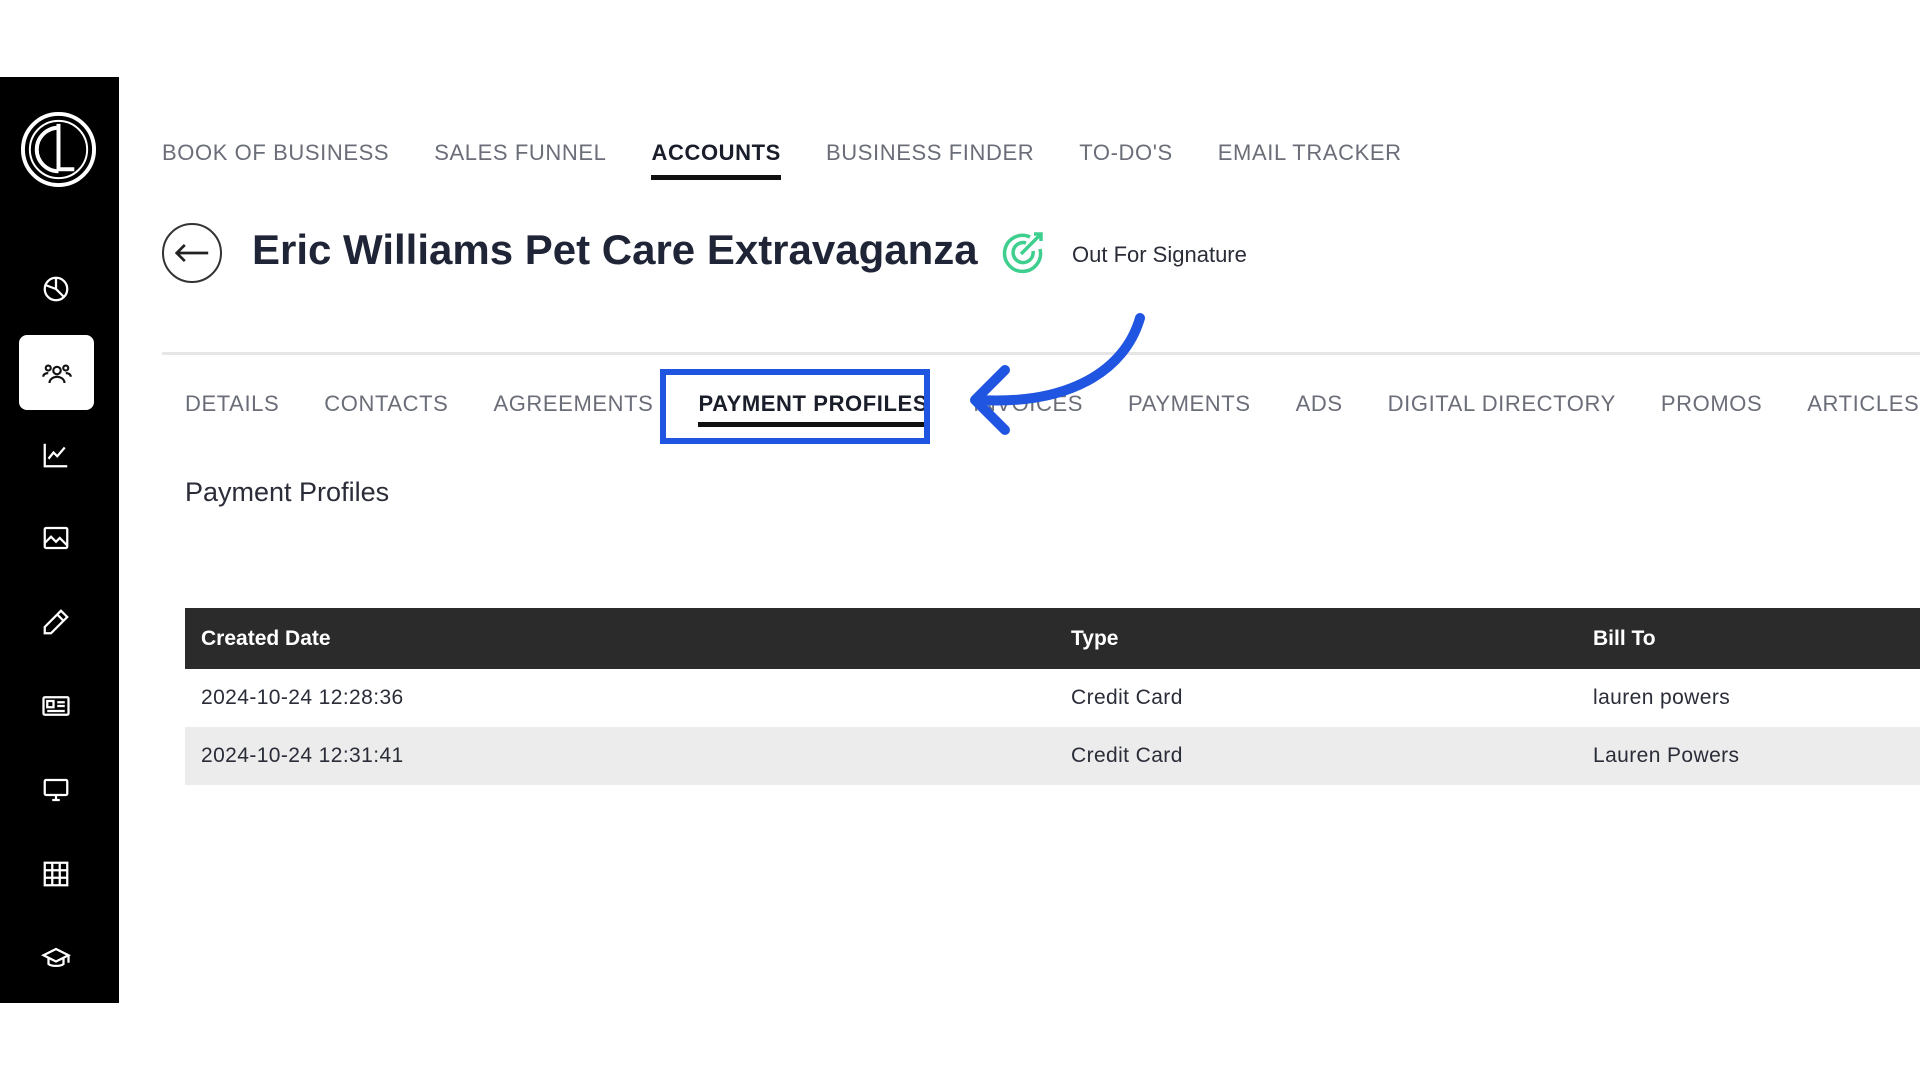  I want to click on cell-bill-to: lauren powers, so click(1662, 697).